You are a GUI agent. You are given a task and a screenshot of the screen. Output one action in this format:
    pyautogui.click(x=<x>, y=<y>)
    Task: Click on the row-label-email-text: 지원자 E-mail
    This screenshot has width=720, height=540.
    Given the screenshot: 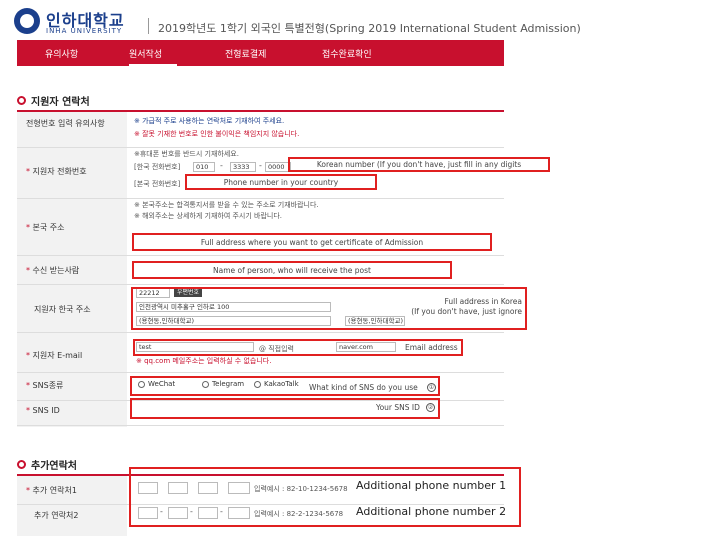 What is the action you would take?
    pyautogui.click(x=57, y=355)
    